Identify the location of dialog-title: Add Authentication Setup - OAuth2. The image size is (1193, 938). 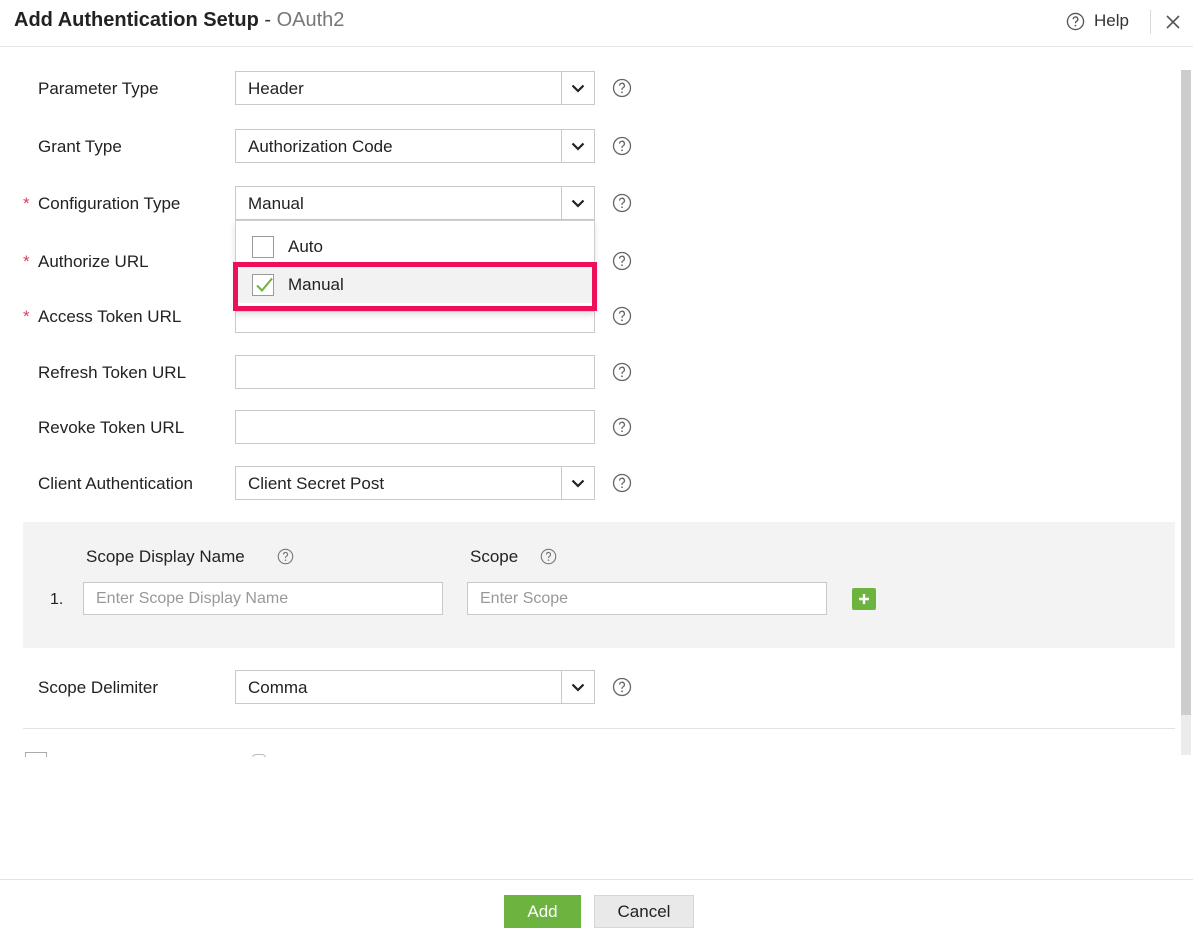
(179, 20).